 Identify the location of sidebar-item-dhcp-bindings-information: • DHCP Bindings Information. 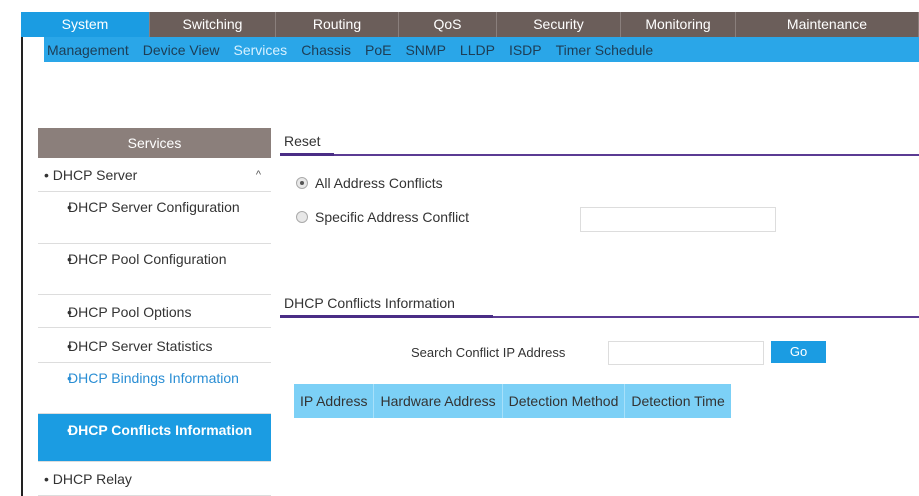
(154, 388).